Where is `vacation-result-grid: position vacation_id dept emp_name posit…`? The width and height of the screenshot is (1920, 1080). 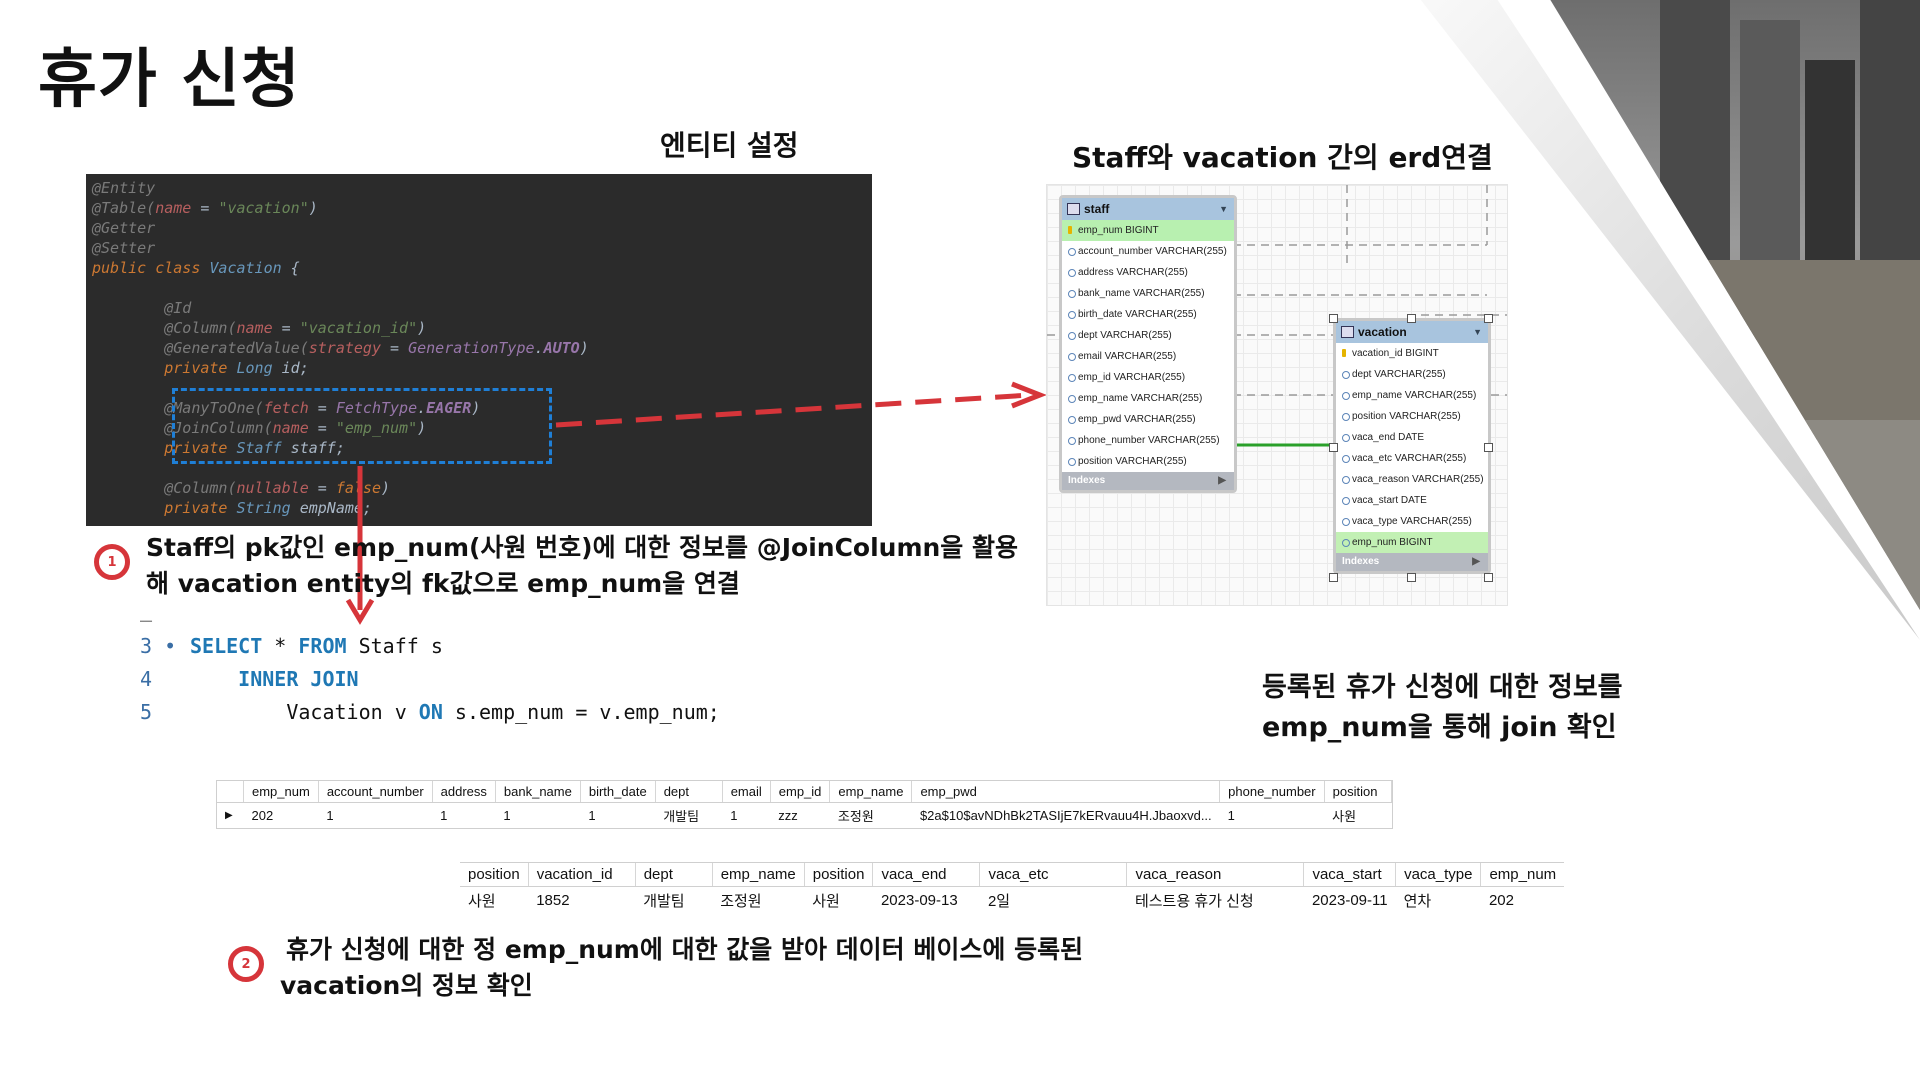 vacation-result-grid: position vacation_id dept emp_name posit… is located at coordinates (1012, 888).